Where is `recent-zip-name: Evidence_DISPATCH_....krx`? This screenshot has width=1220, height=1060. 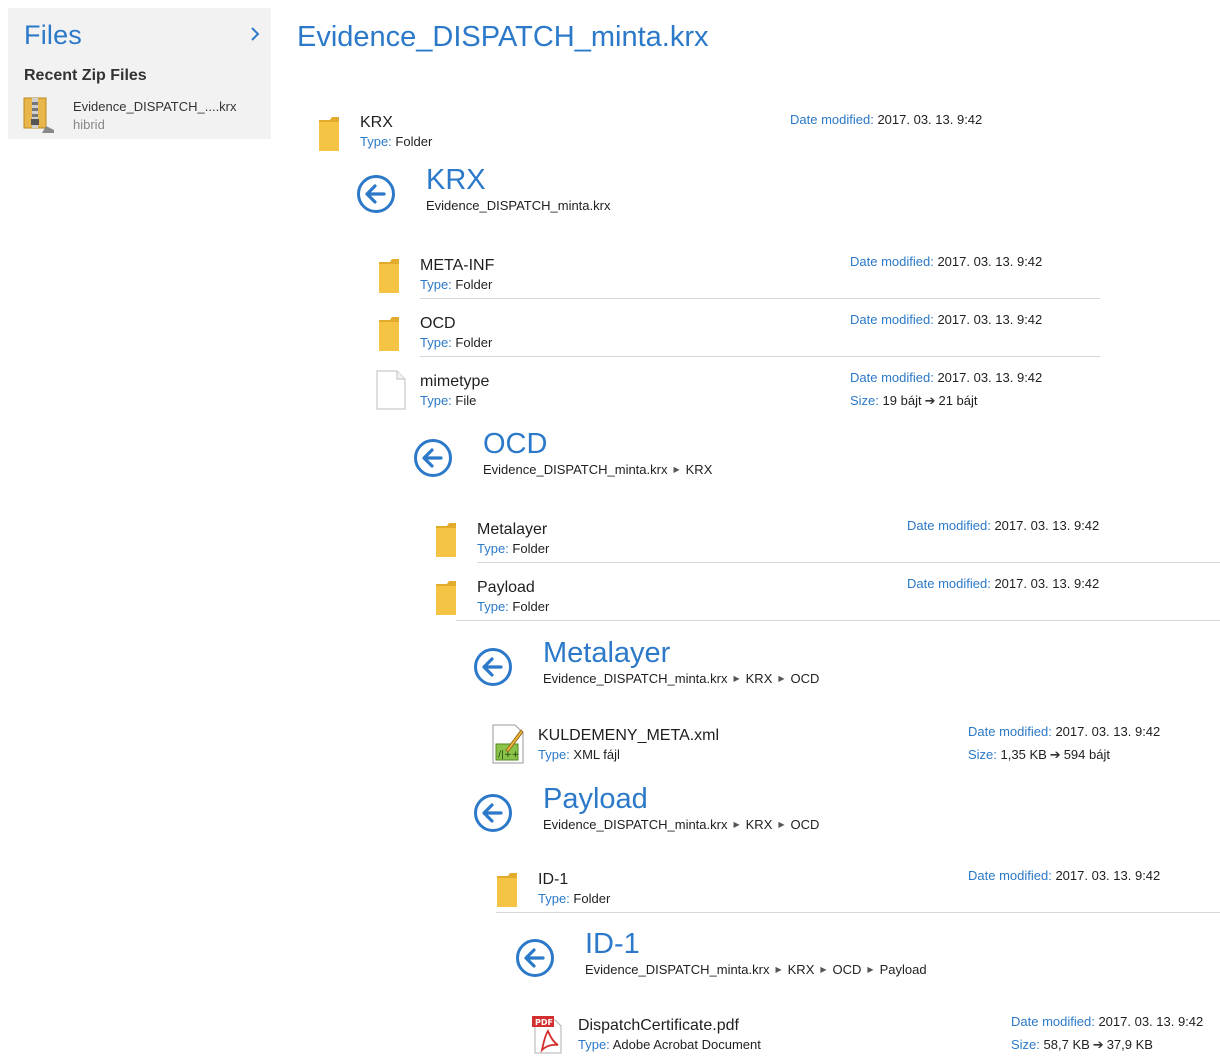
recent-zip-name: Evidence_DISPATCH_....krx is located at coordinates (155, 106).